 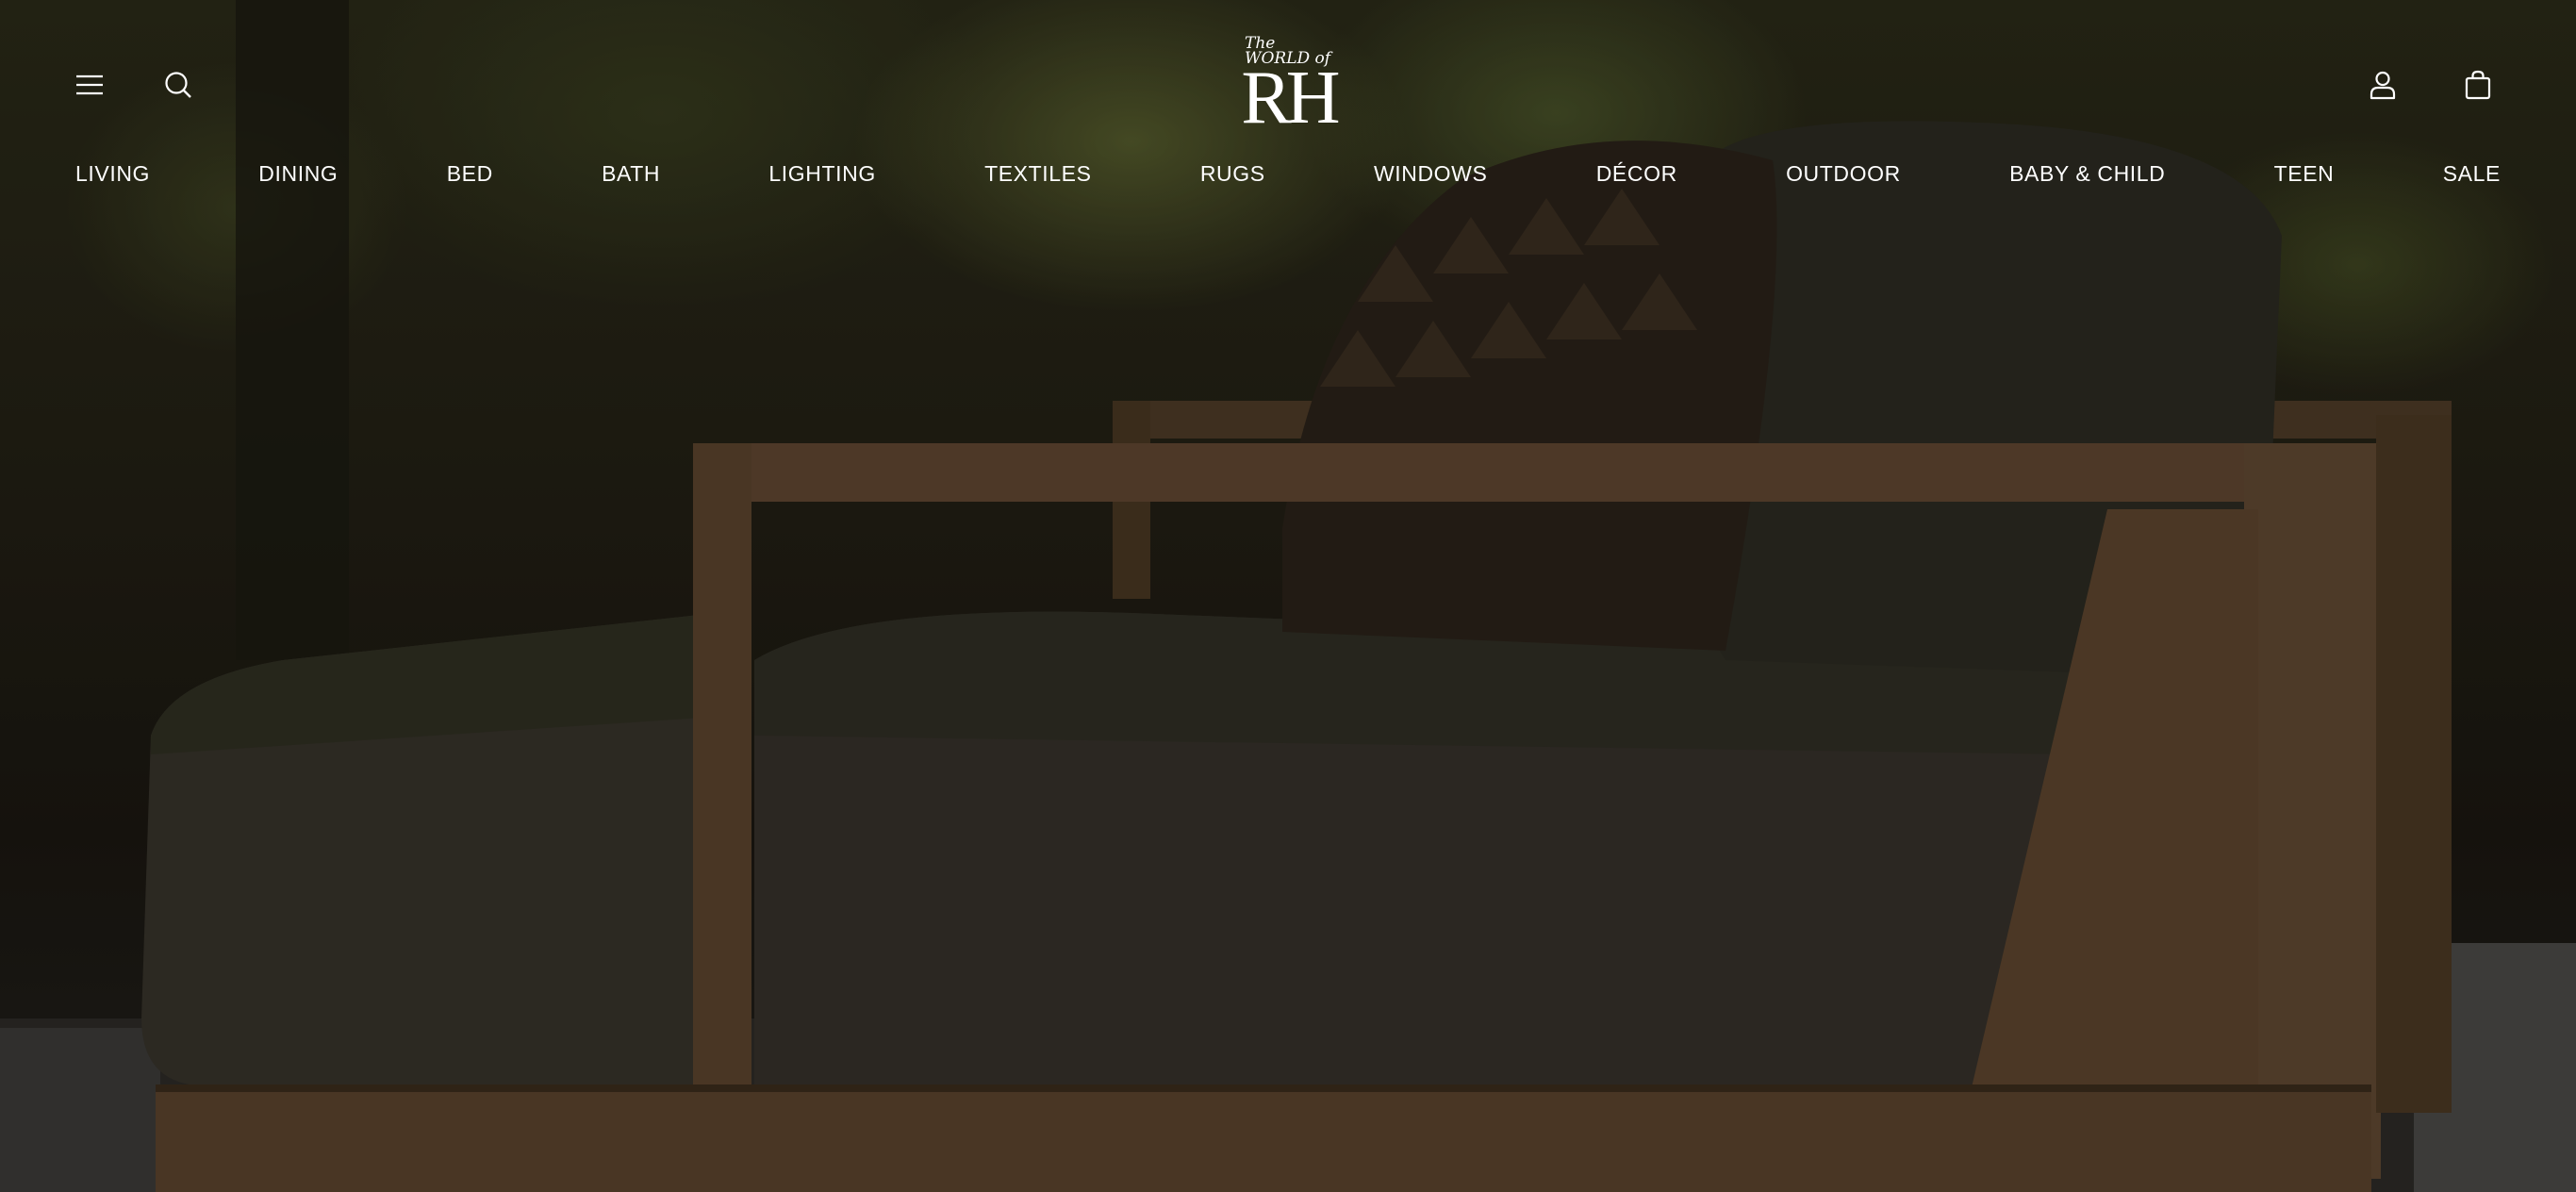 What do you see at coordinates (631, 174) in the screenshot?
I see `nav-item-bath: BATH` at bounding box center [631, 174].